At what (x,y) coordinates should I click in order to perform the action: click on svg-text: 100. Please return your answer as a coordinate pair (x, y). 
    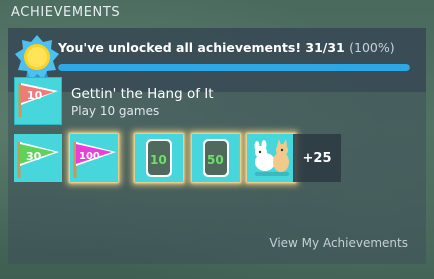
    Looking at the image, I should click on (89, 156).